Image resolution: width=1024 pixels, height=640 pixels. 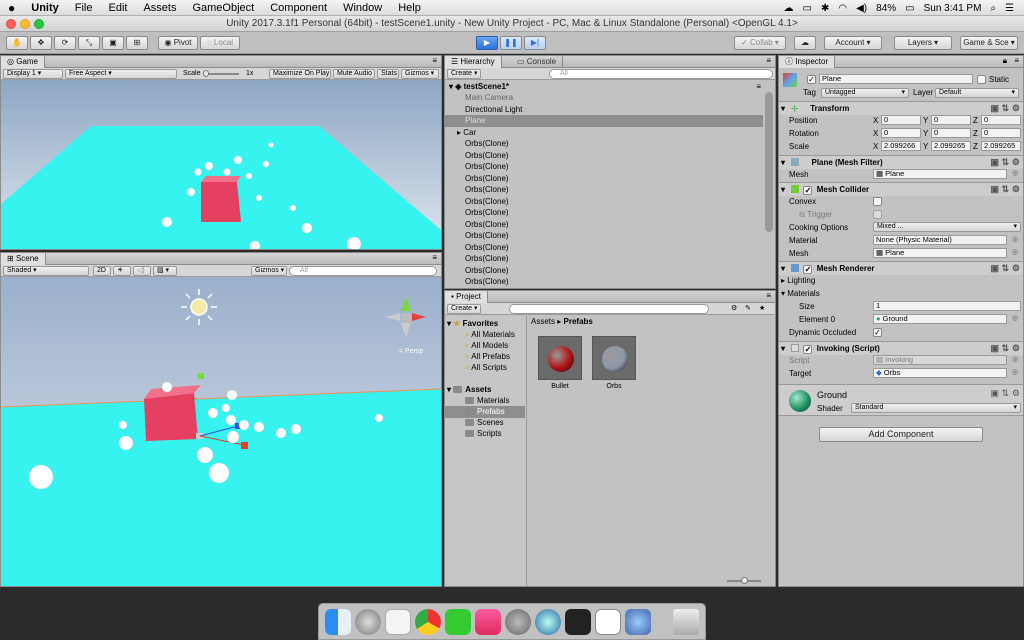 What do you see at coordinates (159, 8) in the screenshot?
I see `menu-assets: Assets` at bounding box center [159, 8].